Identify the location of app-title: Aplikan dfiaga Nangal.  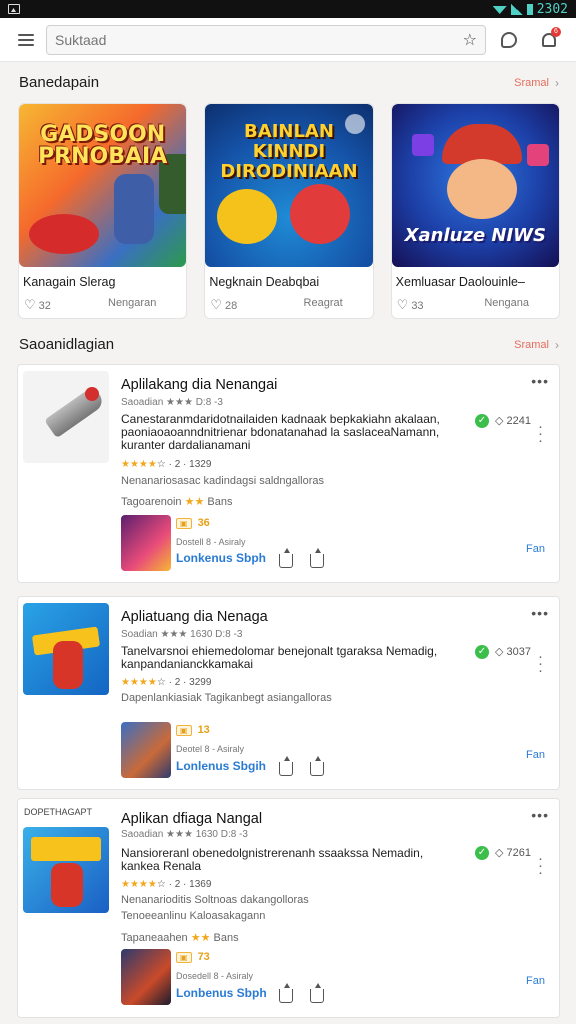
(191, 819).